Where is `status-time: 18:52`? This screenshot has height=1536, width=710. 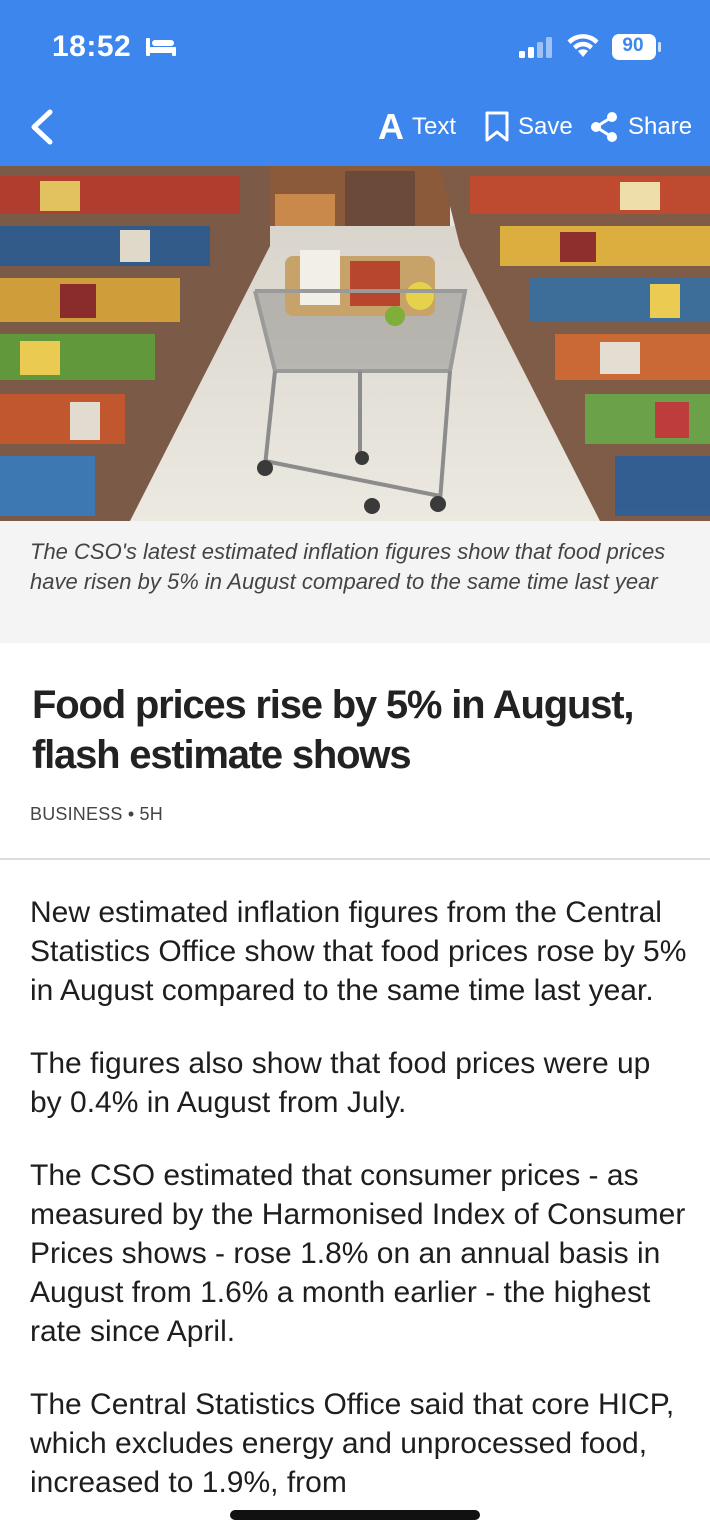 status-time: 18:52 is located at coordinates (92, 46).